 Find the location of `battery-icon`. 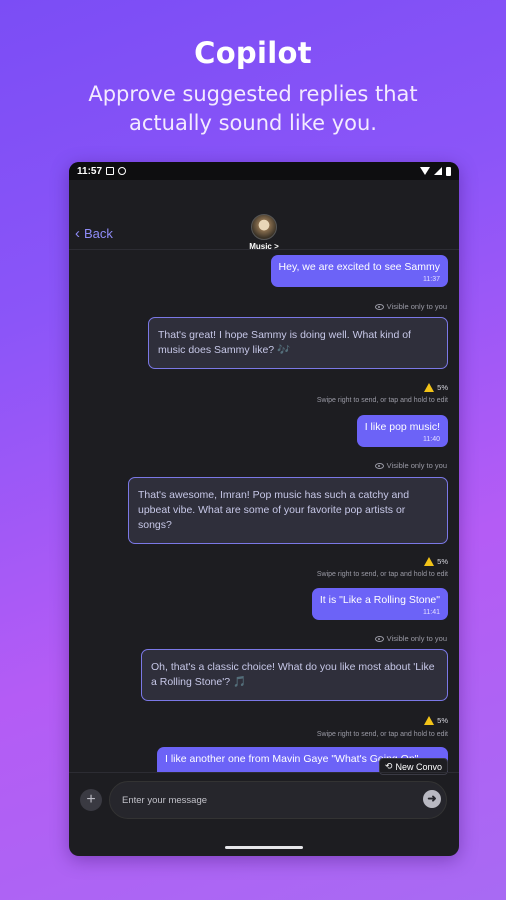

battery-icon is located at coordinates (448, 171).